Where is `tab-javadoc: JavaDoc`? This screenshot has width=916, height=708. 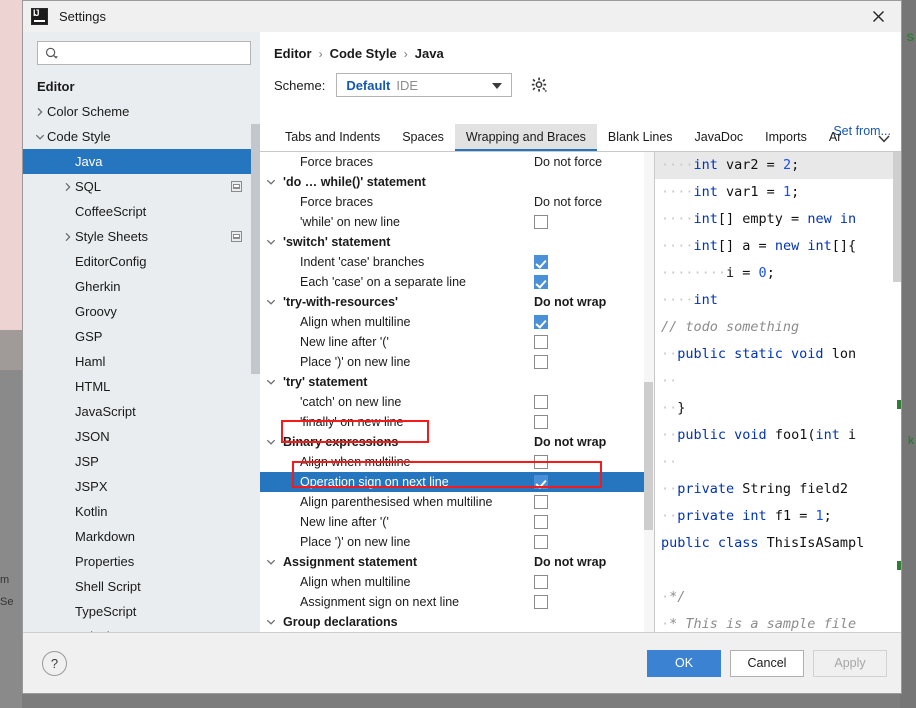
tab-javadoc: JavaDoc is located at coordinates (719, 137).